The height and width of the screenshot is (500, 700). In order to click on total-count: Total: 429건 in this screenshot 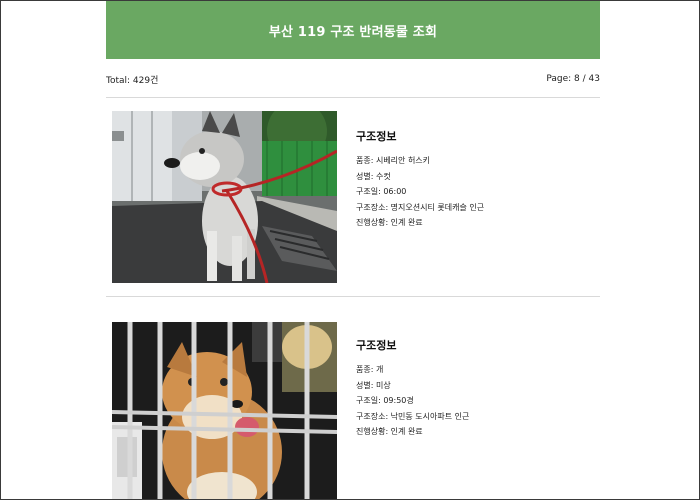, I will do `click(132, 80)`.